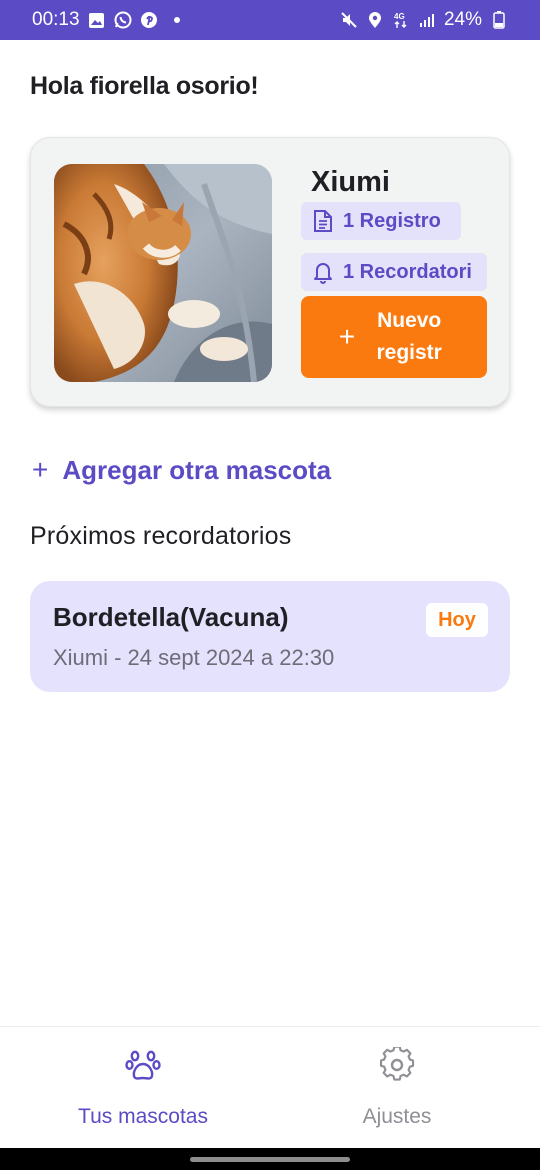  What do you see at coordinates (144, 86) in the screenshot?
I see `greeting-title: Hola fiorella osorio!` at bounding box center [144, 86].